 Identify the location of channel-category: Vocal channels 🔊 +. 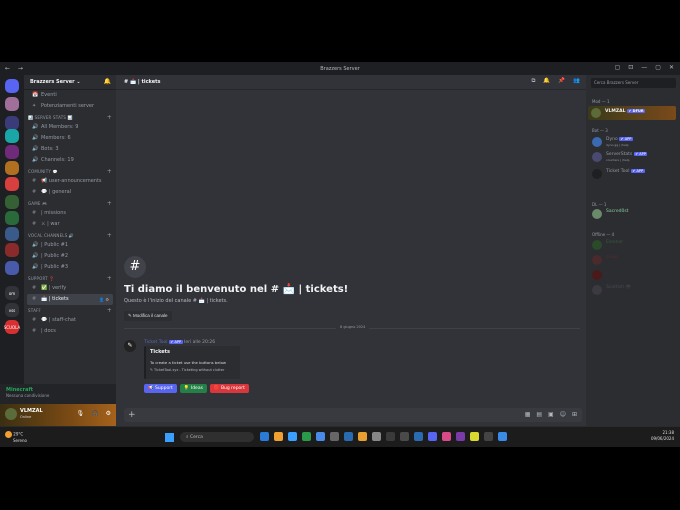
(70, 235).